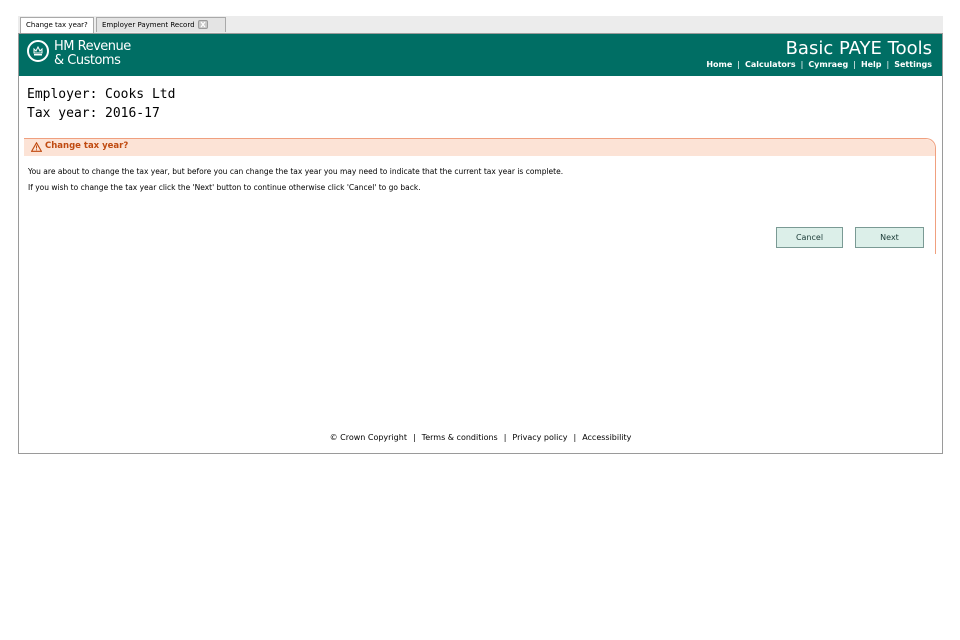 This screenshot has width=960, height=640. Describe the element at coordinates (606, 437) in the screenshot. I see `accessibility-link: Accessibility` at that location.